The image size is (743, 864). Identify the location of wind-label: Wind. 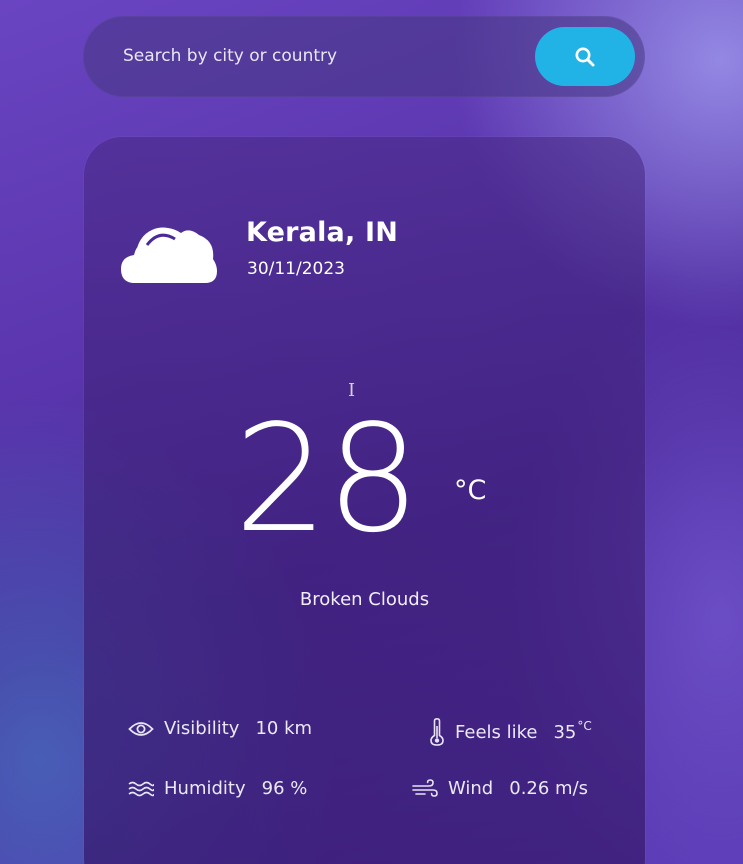
(471, 788).